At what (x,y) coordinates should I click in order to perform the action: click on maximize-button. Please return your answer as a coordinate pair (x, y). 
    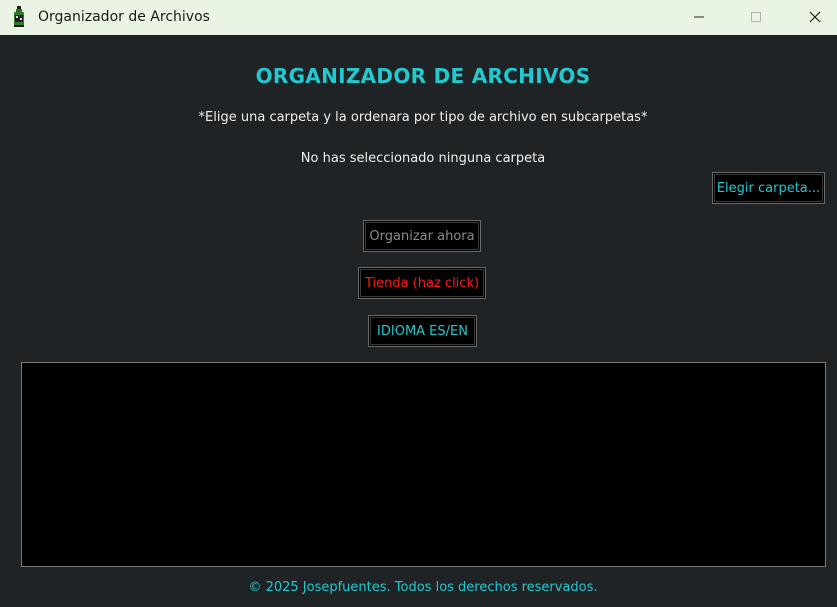
    Looking at the image, I should click on (756, 17).